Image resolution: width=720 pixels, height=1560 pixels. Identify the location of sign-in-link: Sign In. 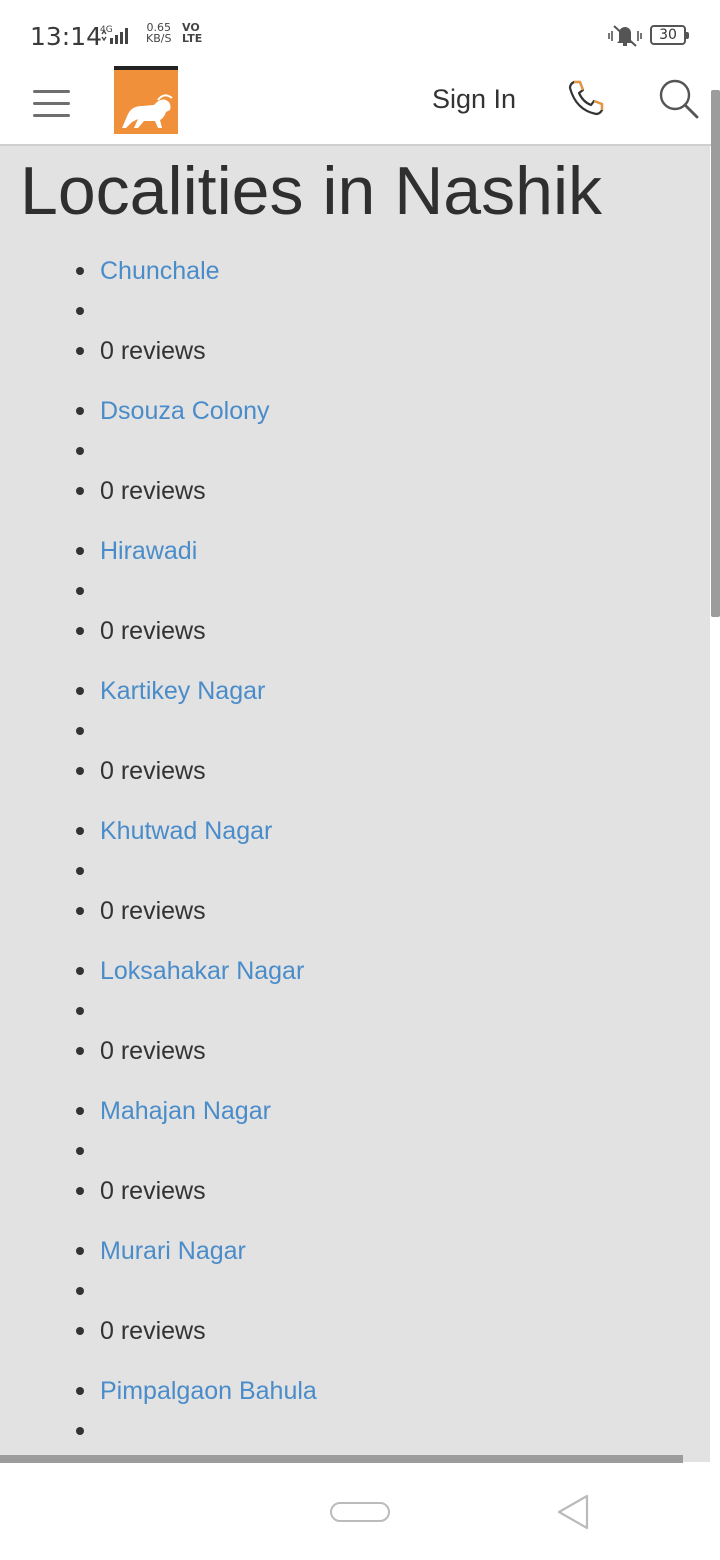
(474, 99).